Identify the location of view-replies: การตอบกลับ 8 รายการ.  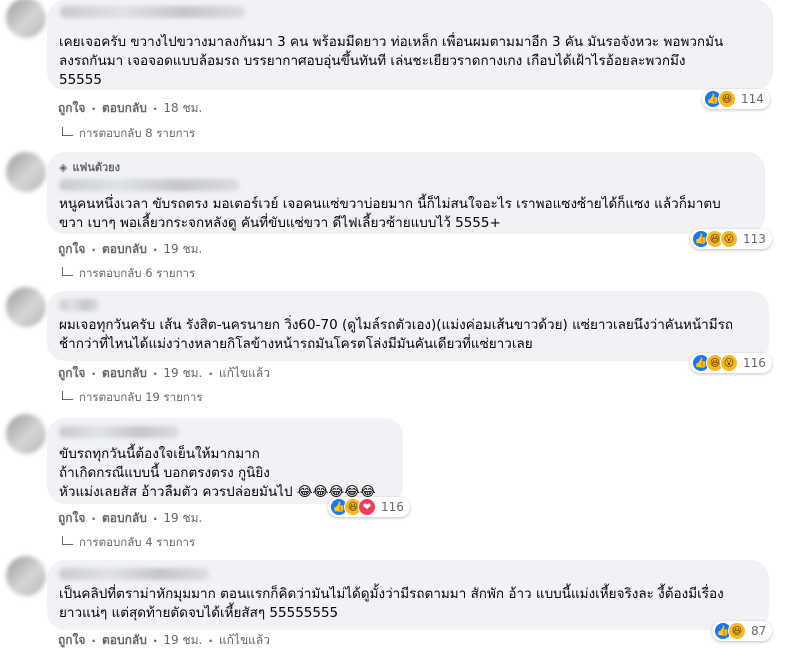
(128, 134).